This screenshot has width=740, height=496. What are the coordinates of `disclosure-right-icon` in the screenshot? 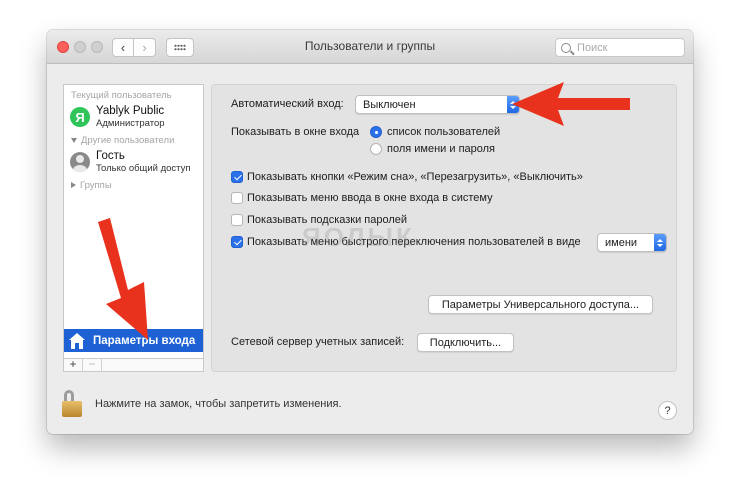 It's located at (73, 185).